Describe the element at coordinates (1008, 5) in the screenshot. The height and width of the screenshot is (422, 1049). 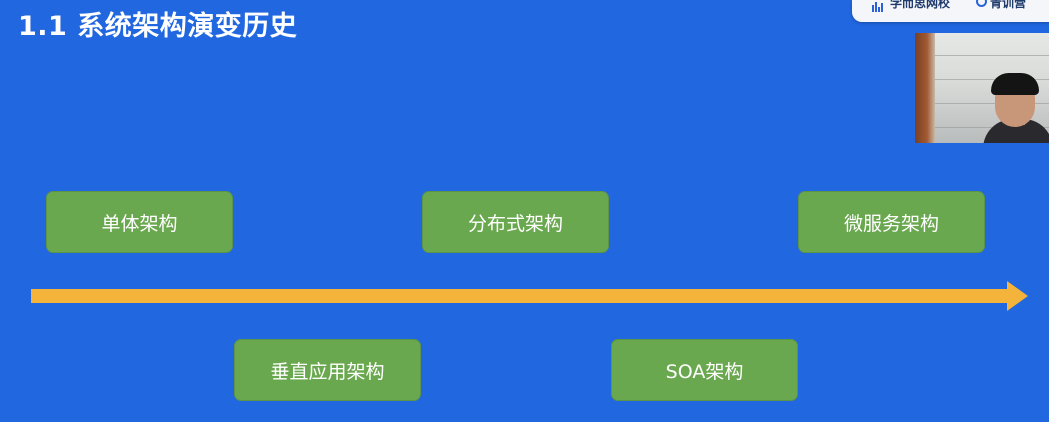
I see `brand-name-2: 青训营` at that location.